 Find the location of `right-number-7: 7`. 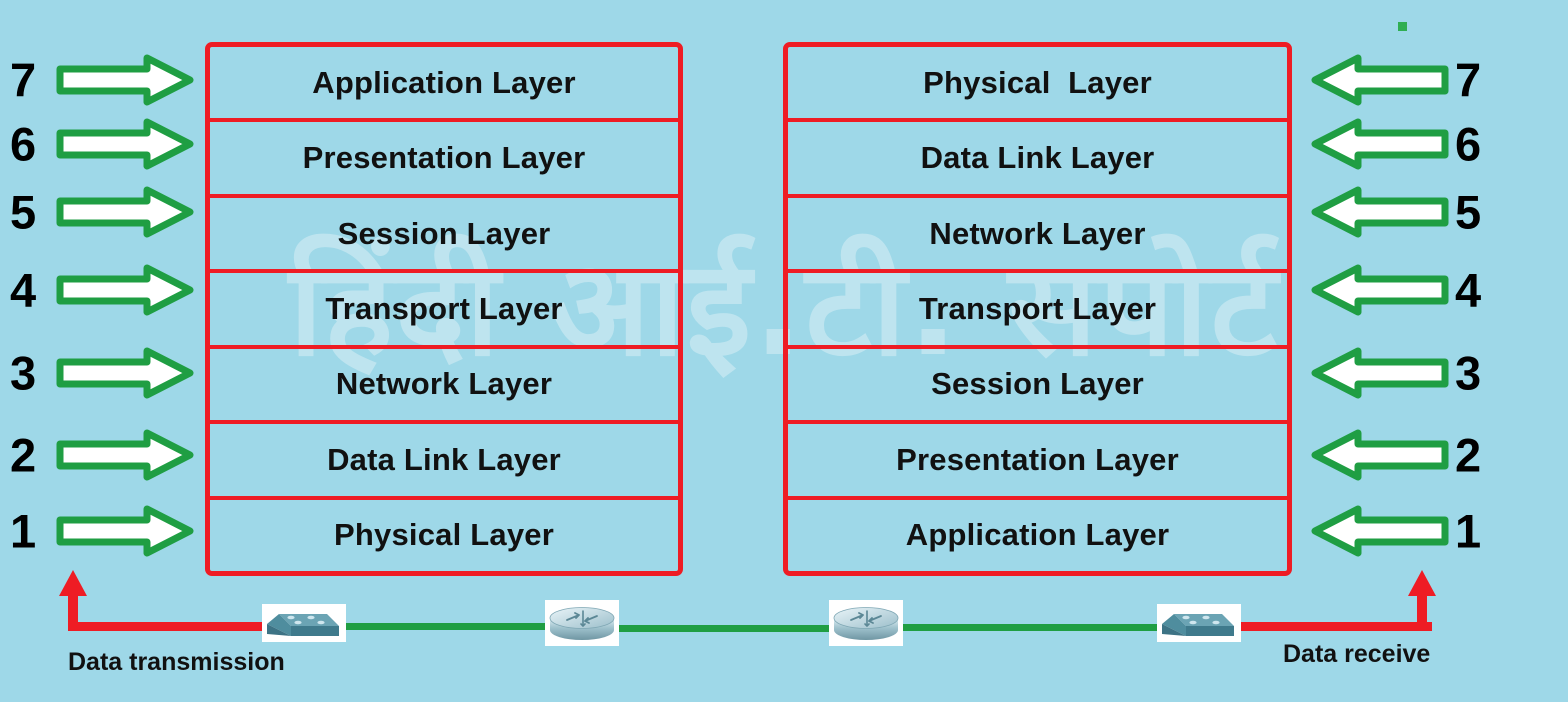

right-number-7: 7 is located at coordinates (1468, 80).